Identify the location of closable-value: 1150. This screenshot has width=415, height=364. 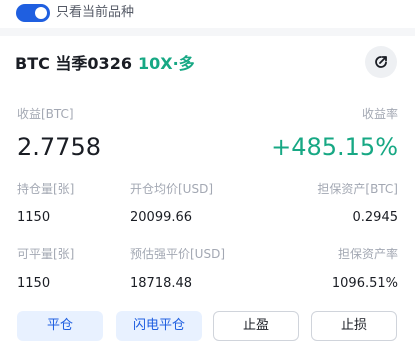
(34, 283).